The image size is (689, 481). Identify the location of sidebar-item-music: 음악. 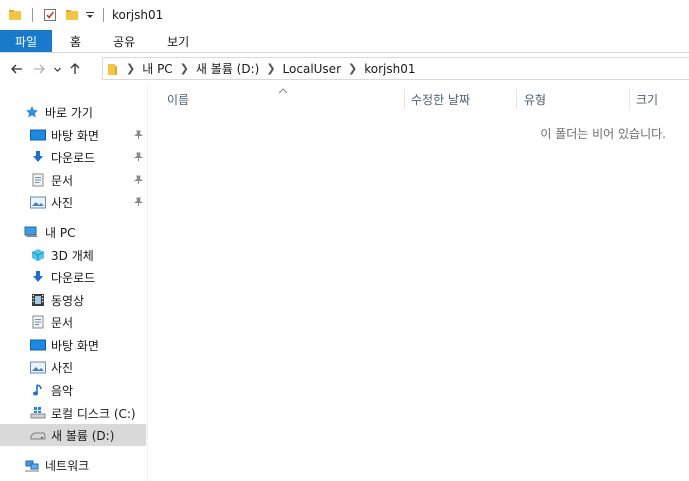
(73, 390).